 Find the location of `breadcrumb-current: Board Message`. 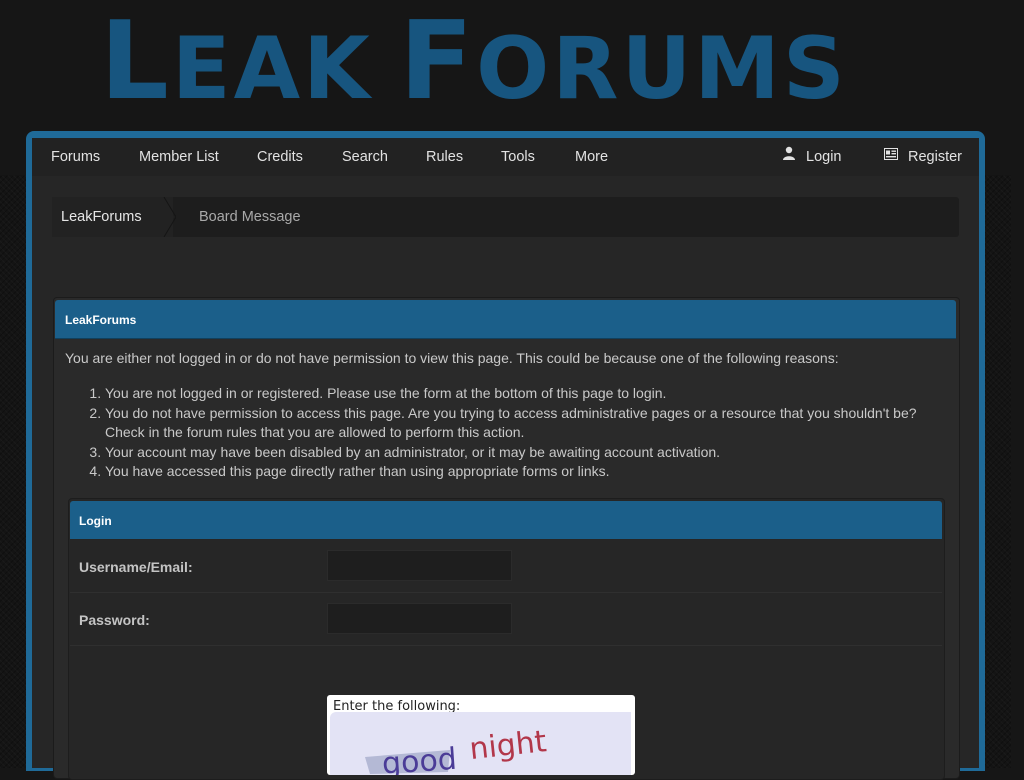

breadcrumb-current: Board Message is located at coordinates (250, 217).